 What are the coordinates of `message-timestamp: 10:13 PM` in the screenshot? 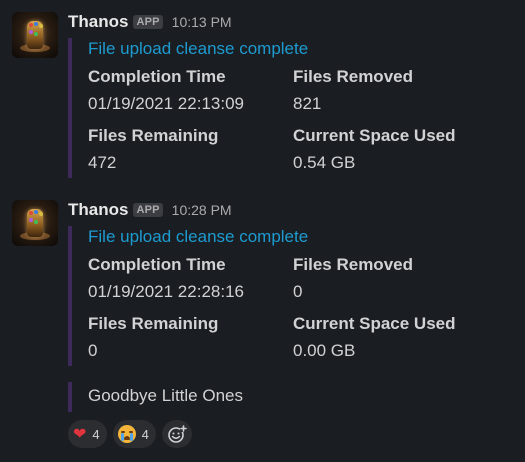 It's located at (202, 22).